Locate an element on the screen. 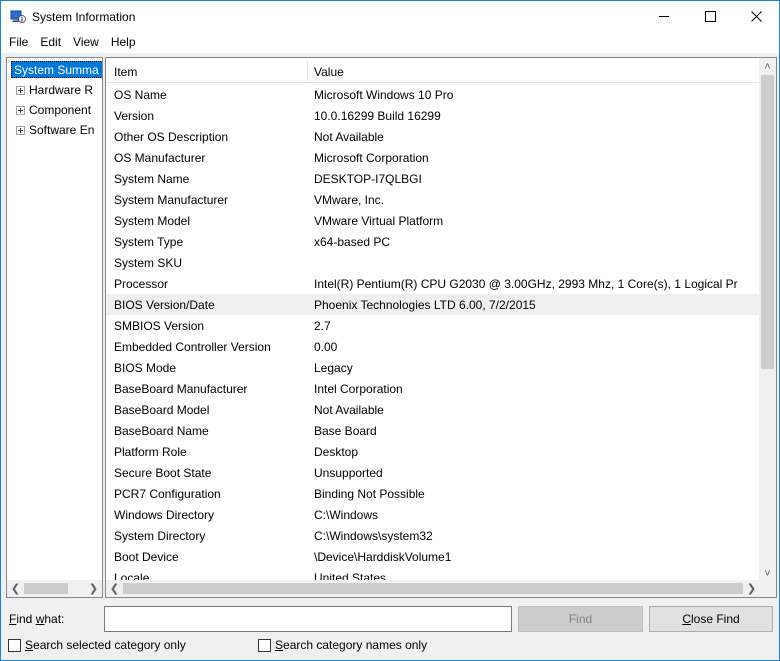 Image resolution: width=780 pixels, height=661 pixels. menu-view: View is located at coordinates (86, 42).